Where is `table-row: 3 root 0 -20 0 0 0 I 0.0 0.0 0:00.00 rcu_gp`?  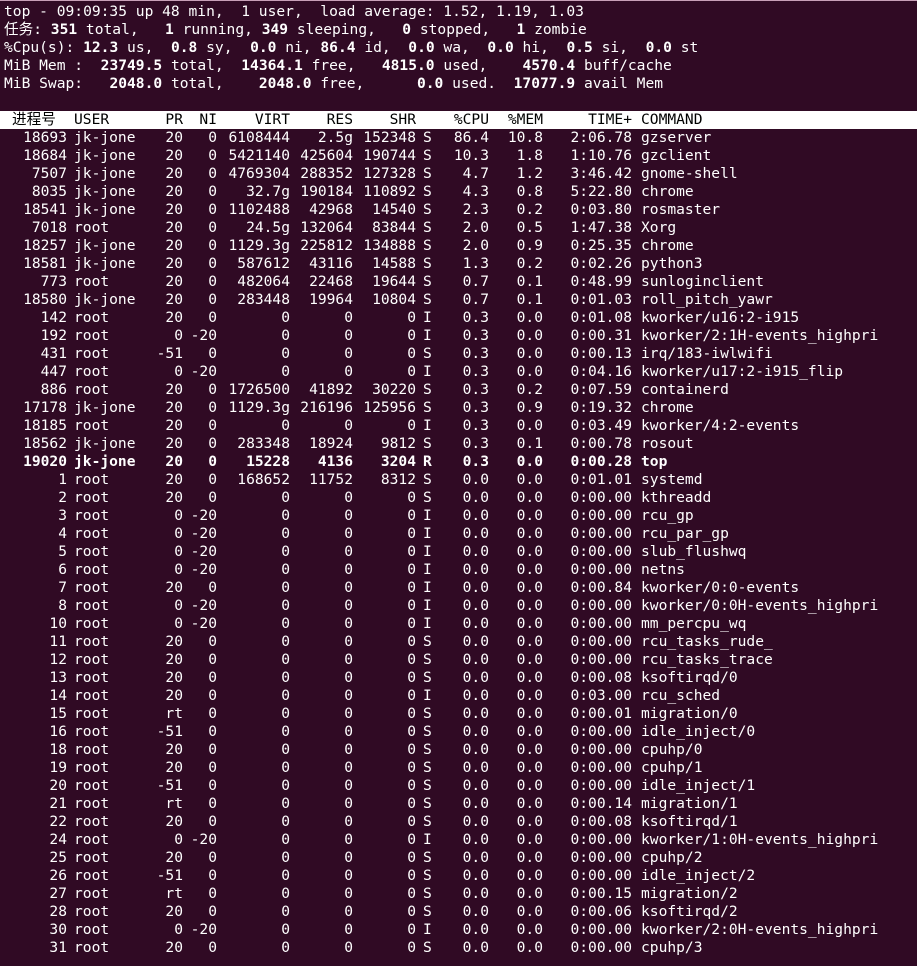 table-row: 3 root 0 -20 0 0 0 I 0.0 0.0 0:00.00 rcu_gp is located at coordinates (458, 516).